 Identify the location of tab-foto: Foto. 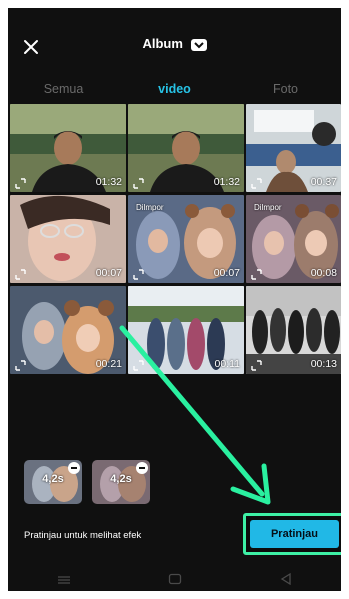
(285, 89).